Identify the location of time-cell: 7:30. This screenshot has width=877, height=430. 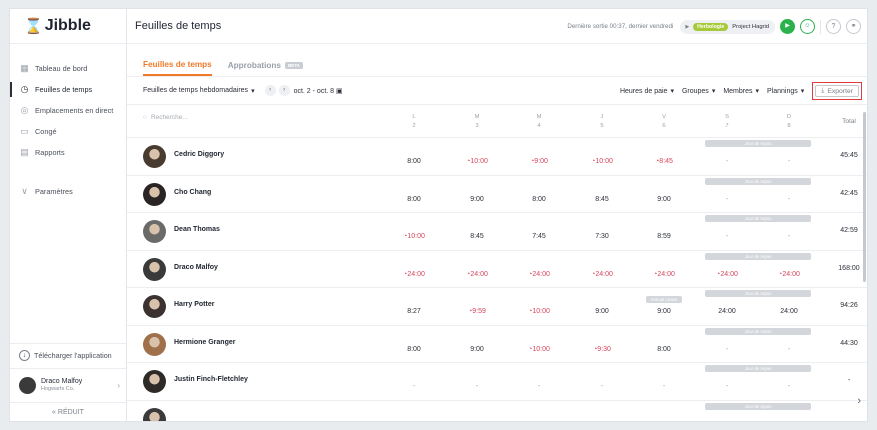
(602, 236).